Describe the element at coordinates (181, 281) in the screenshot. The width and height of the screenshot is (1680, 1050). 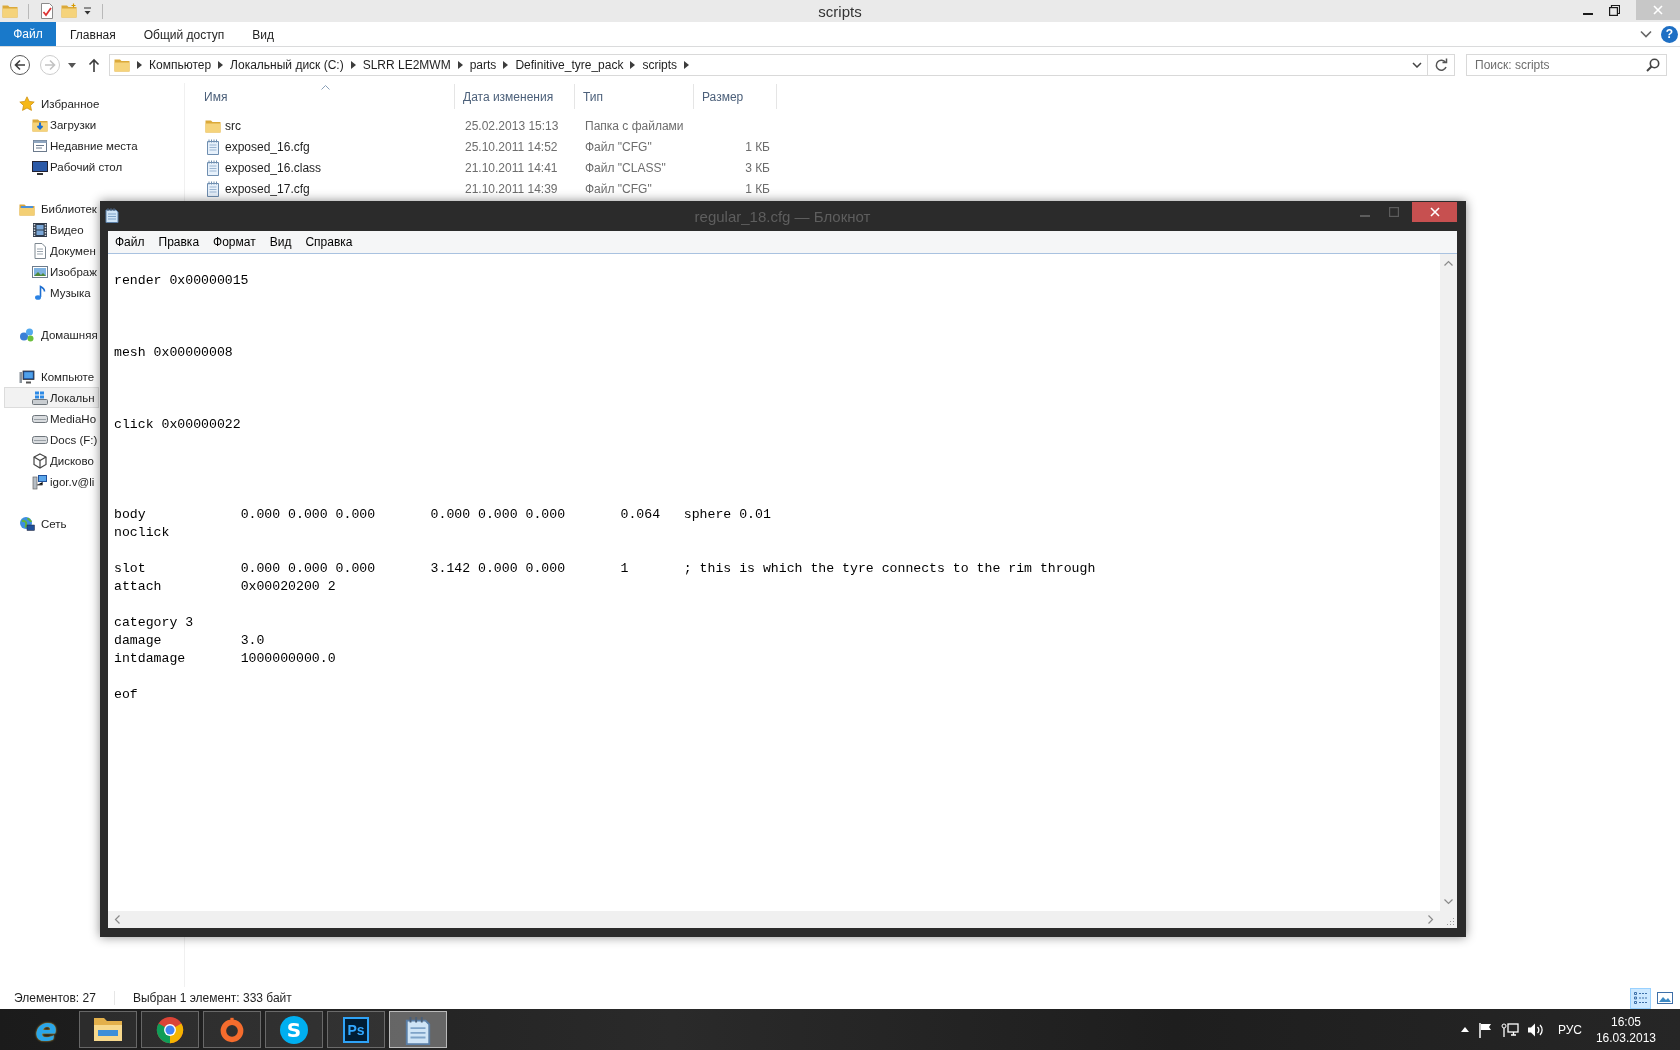
I see `text-line: render 0x00000015` at that location.